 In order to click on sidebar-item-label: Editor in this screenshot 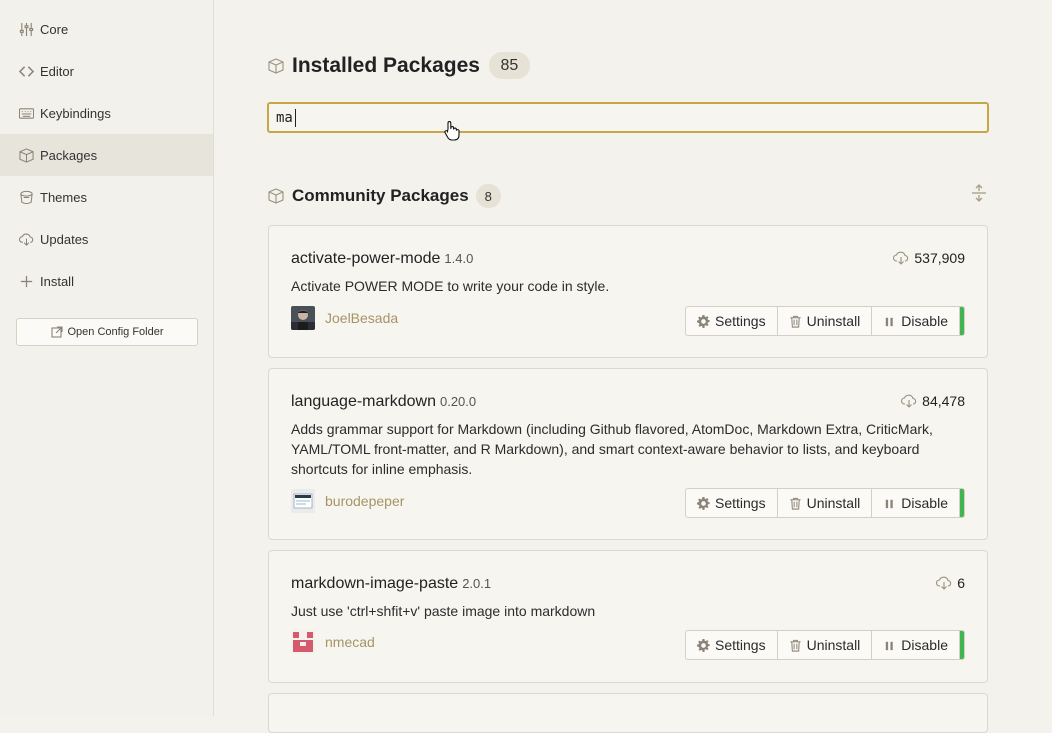, I will do `click(57, 71)`.